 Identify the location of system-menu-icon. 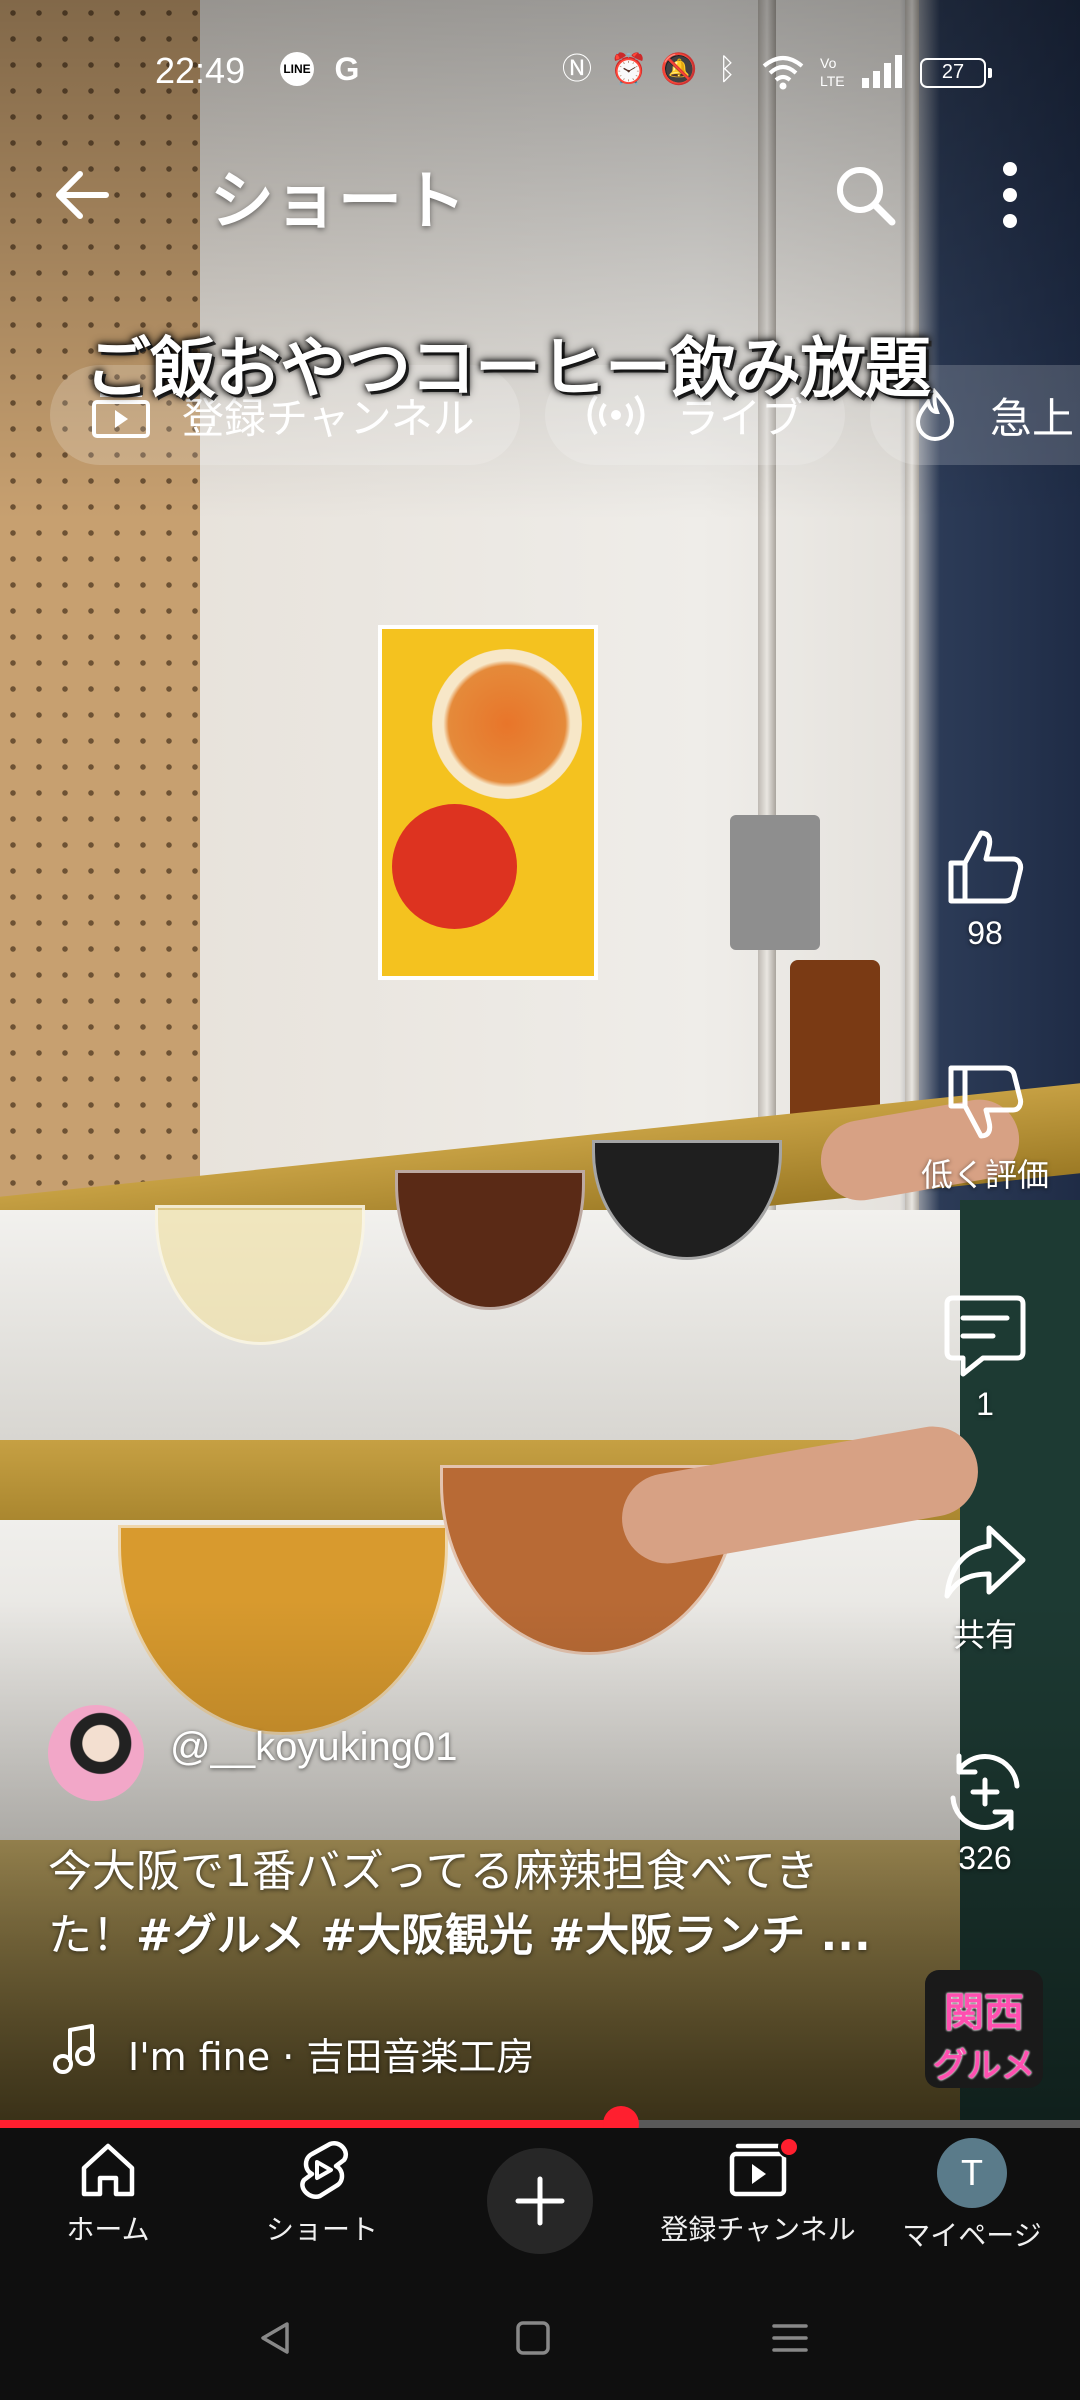
(790, 2338).